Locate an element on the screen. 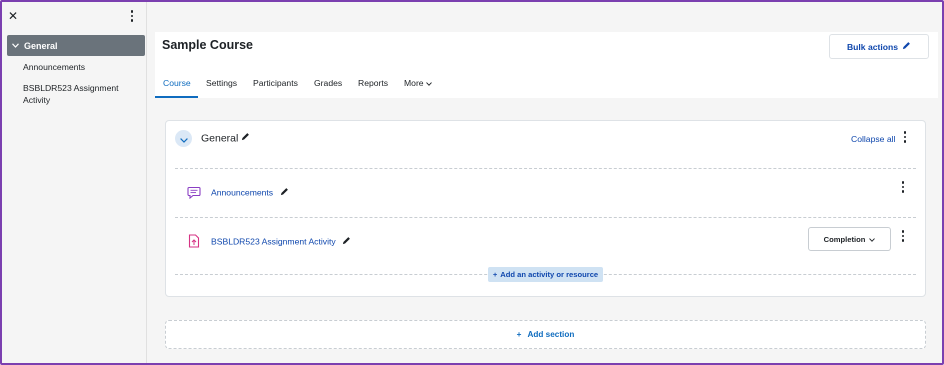 The height and width of the screenshot is (365, 944). bulk-actions-button: Bulk actions is located at coordinates (879, 46).